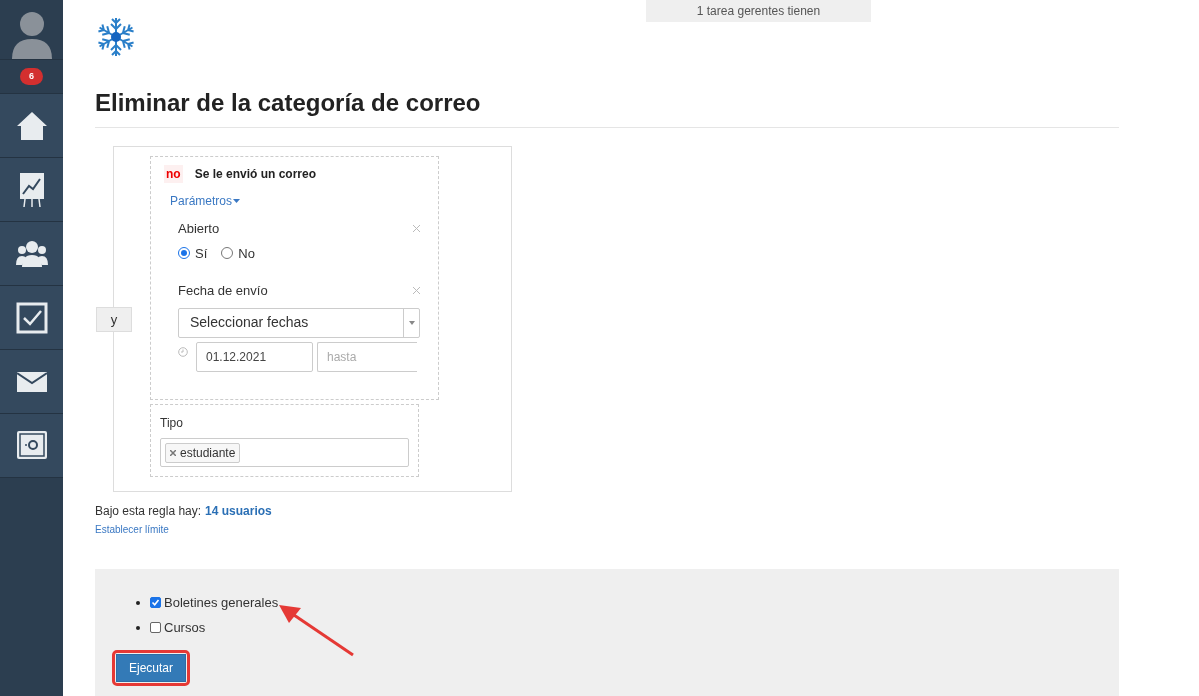 Image resolution: width=1199 pixels, height=696 pixels. I want to click on remove-icon, so click(173, 452).